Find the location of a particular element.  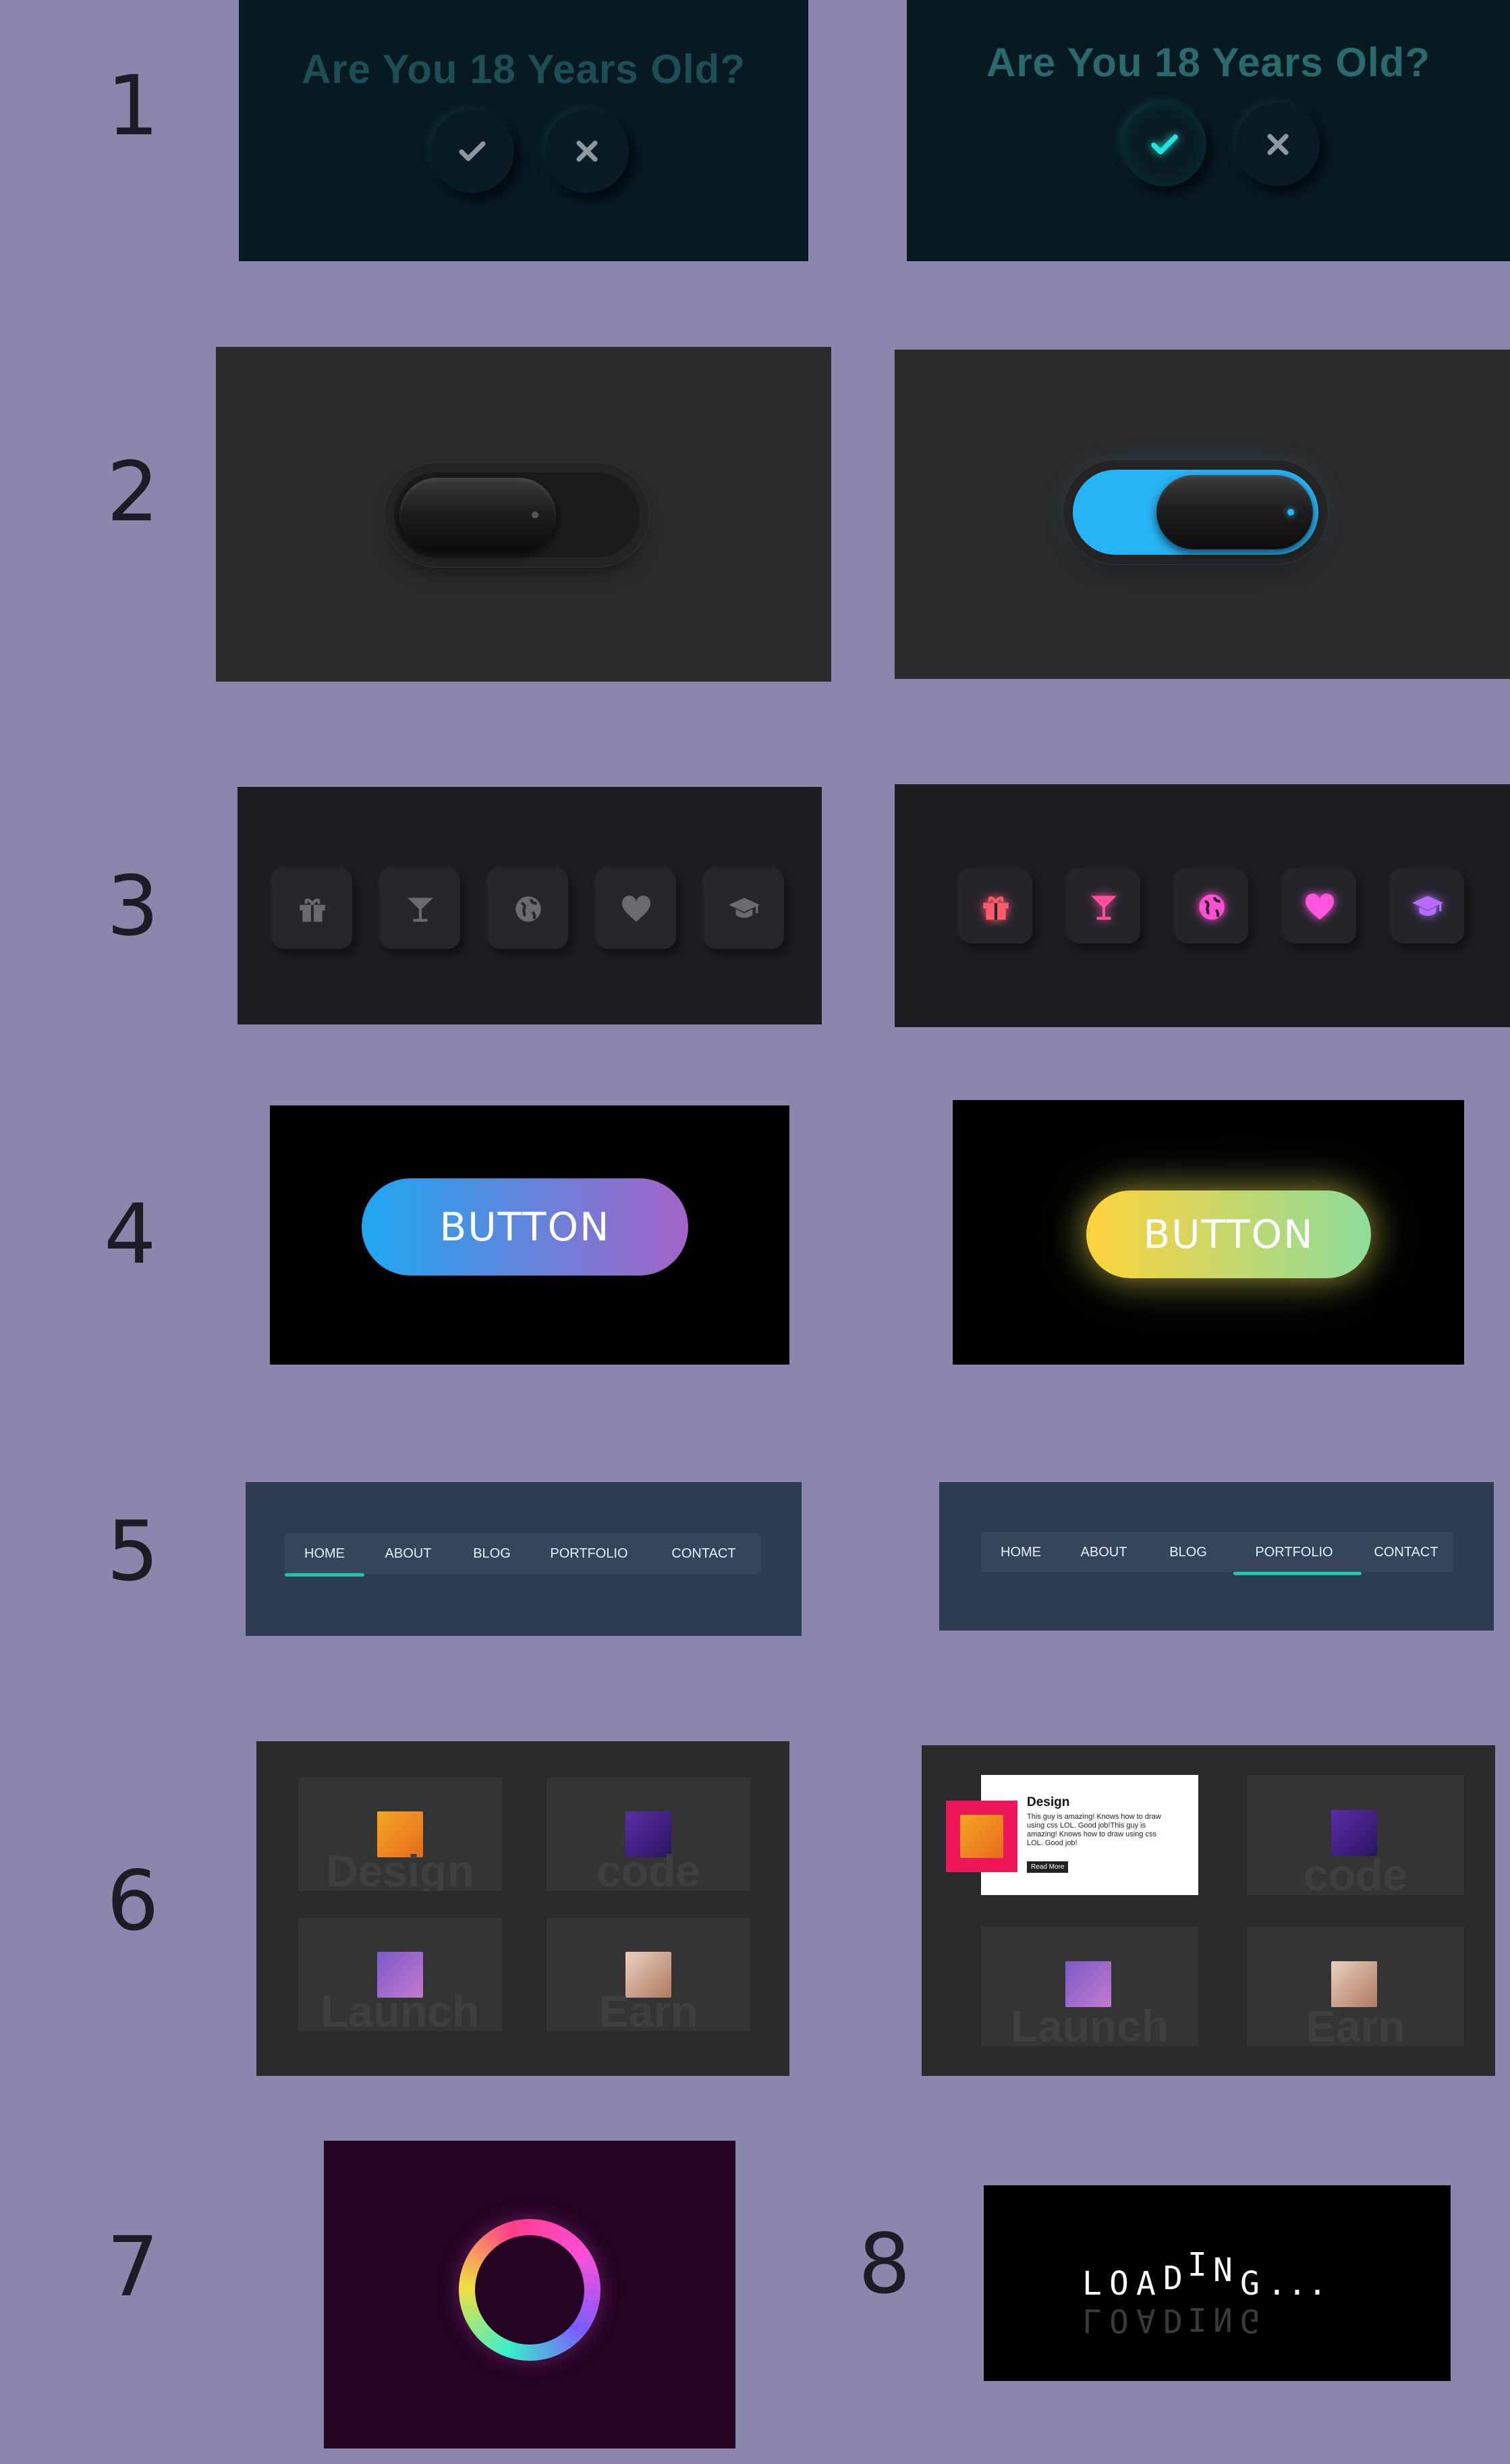

yes-button-active is located at coordinates (1164, 144).